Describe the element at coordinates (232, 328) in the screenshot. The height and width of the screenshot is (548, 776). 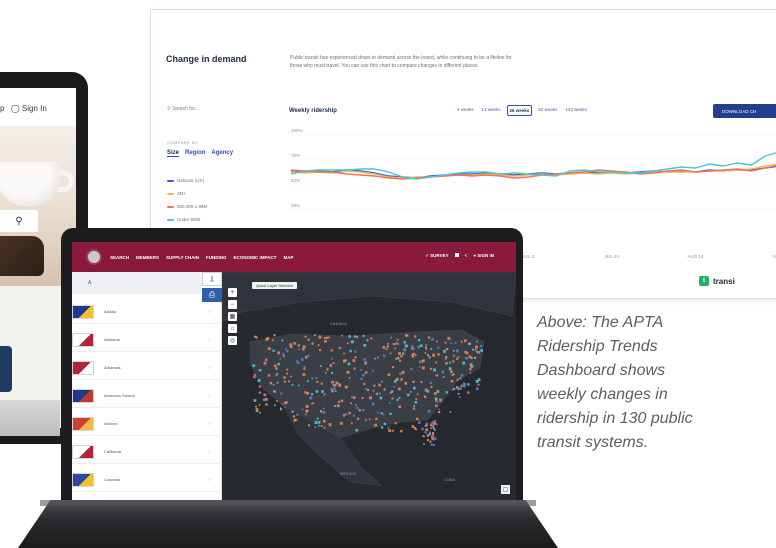
I see `home-button: ⌂` at that location.